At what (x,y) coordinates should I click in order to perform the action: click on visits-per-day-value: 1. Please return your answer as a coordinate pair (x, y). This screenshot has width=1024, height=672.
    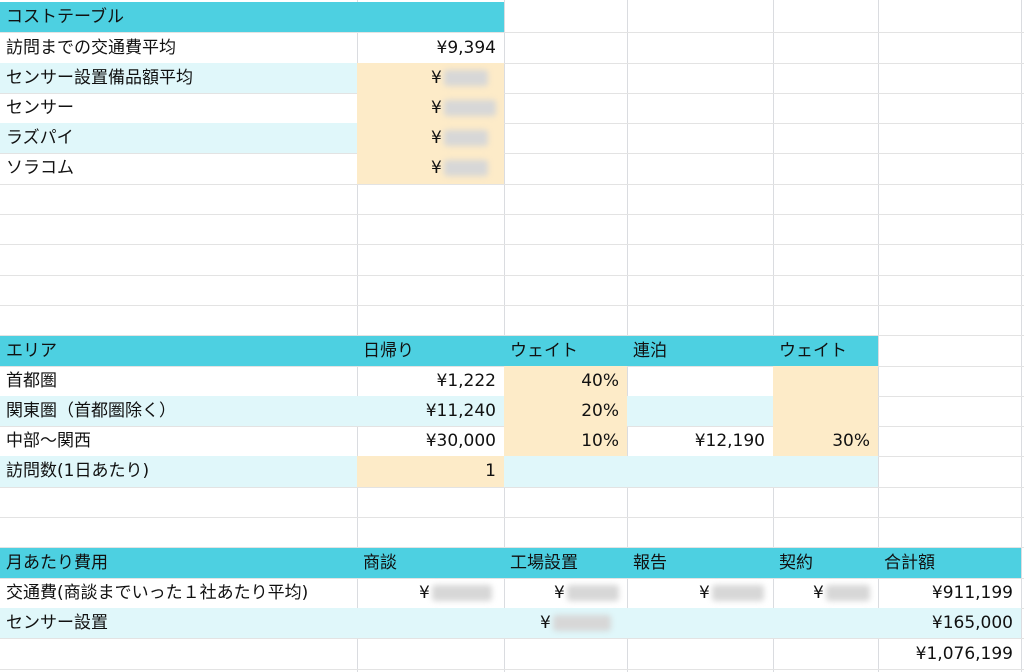
    Looking at the image, I should click on (430, 471).